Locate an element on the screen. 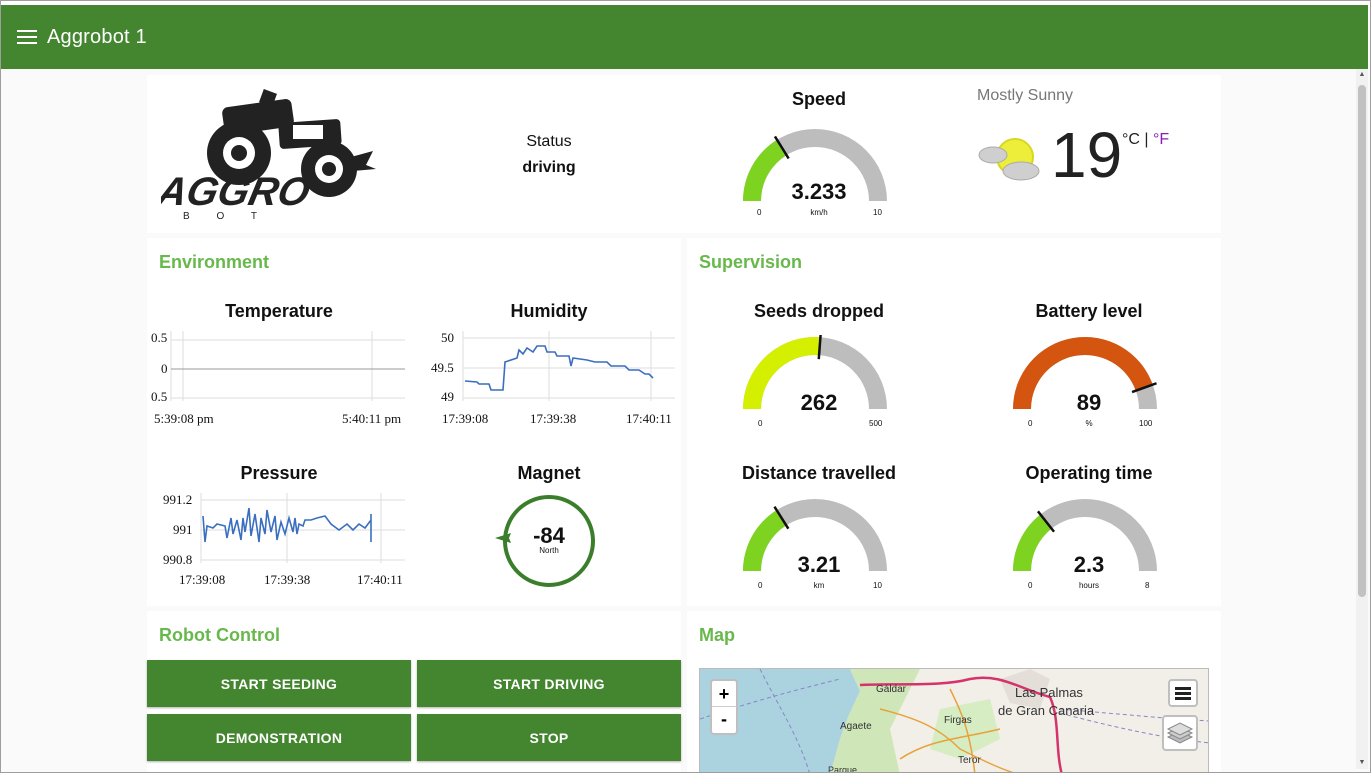  magnet-title: Magnet is located at coordinates (549, 473).